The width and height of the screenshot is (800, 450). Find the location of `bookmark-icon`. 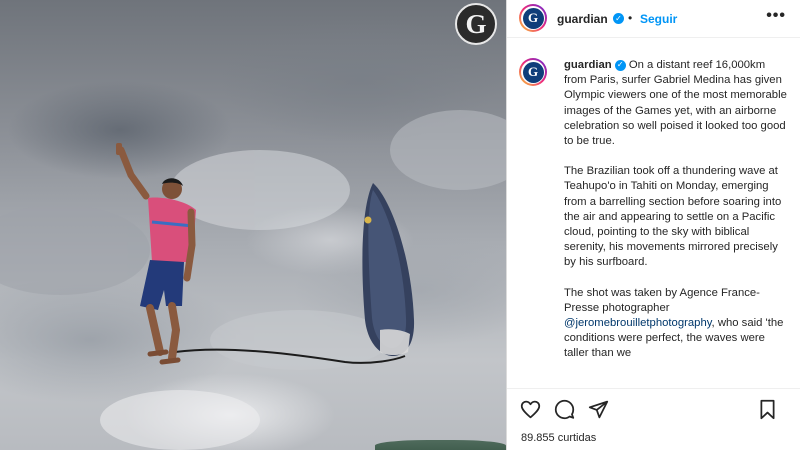

bookmark-icon is located at coordinates (767, 412).